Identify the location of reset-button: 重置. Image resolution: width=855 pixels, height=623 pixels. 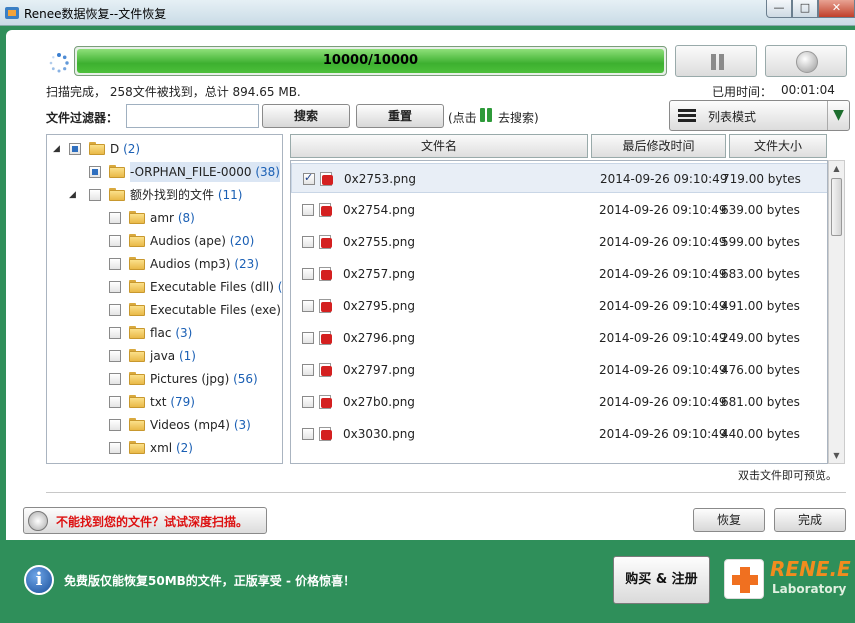
(400, 116).